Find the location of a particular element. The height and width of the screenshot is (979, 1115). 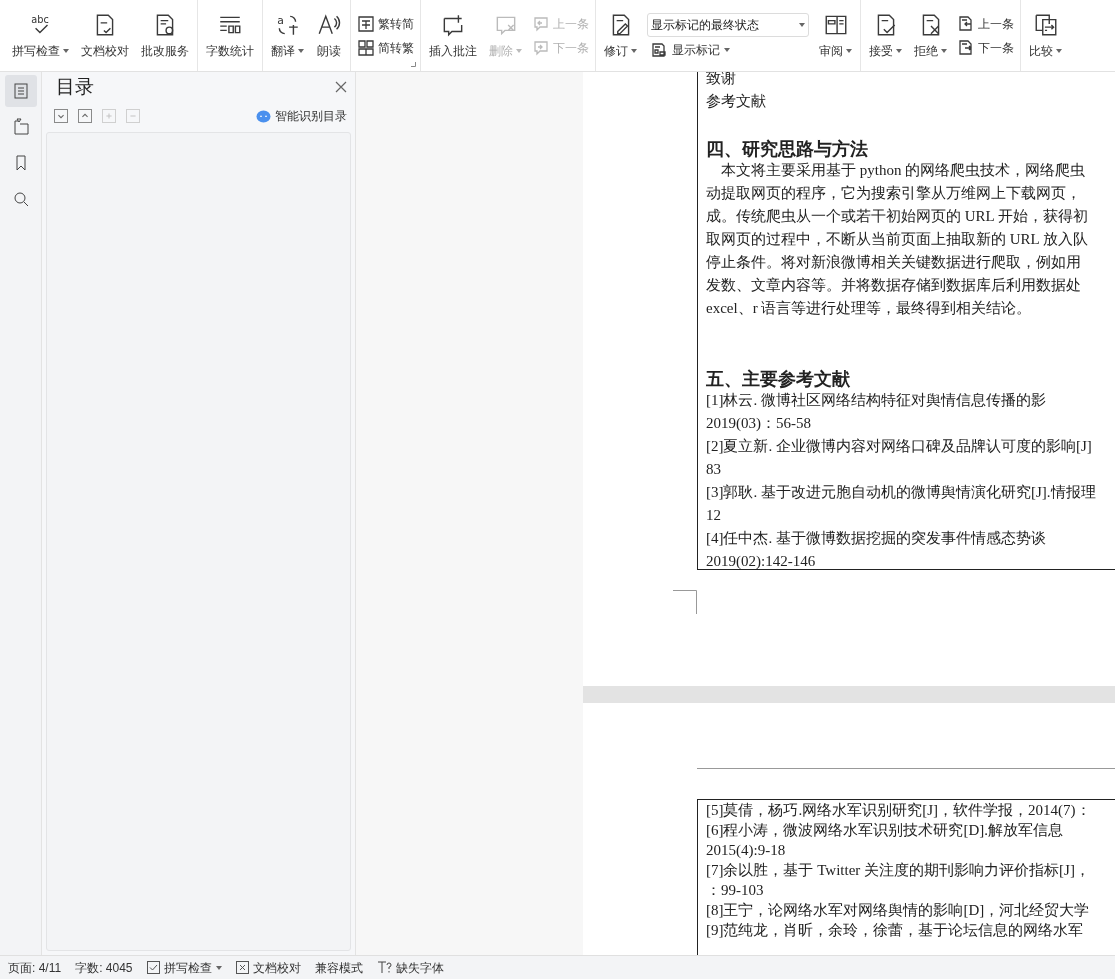

toolbar-button: 接受 is located at coordinates (885, 35).